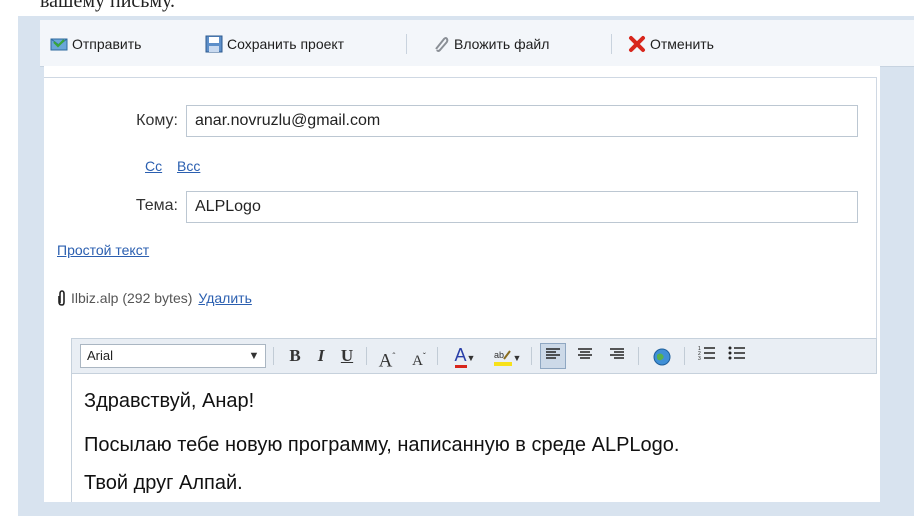 The height and width of the screenshot is (516, 914). What do you see at coordinates (157, 120) in the screenshot?
I see `to-label: Кому:` at bounding box center [157, 120].